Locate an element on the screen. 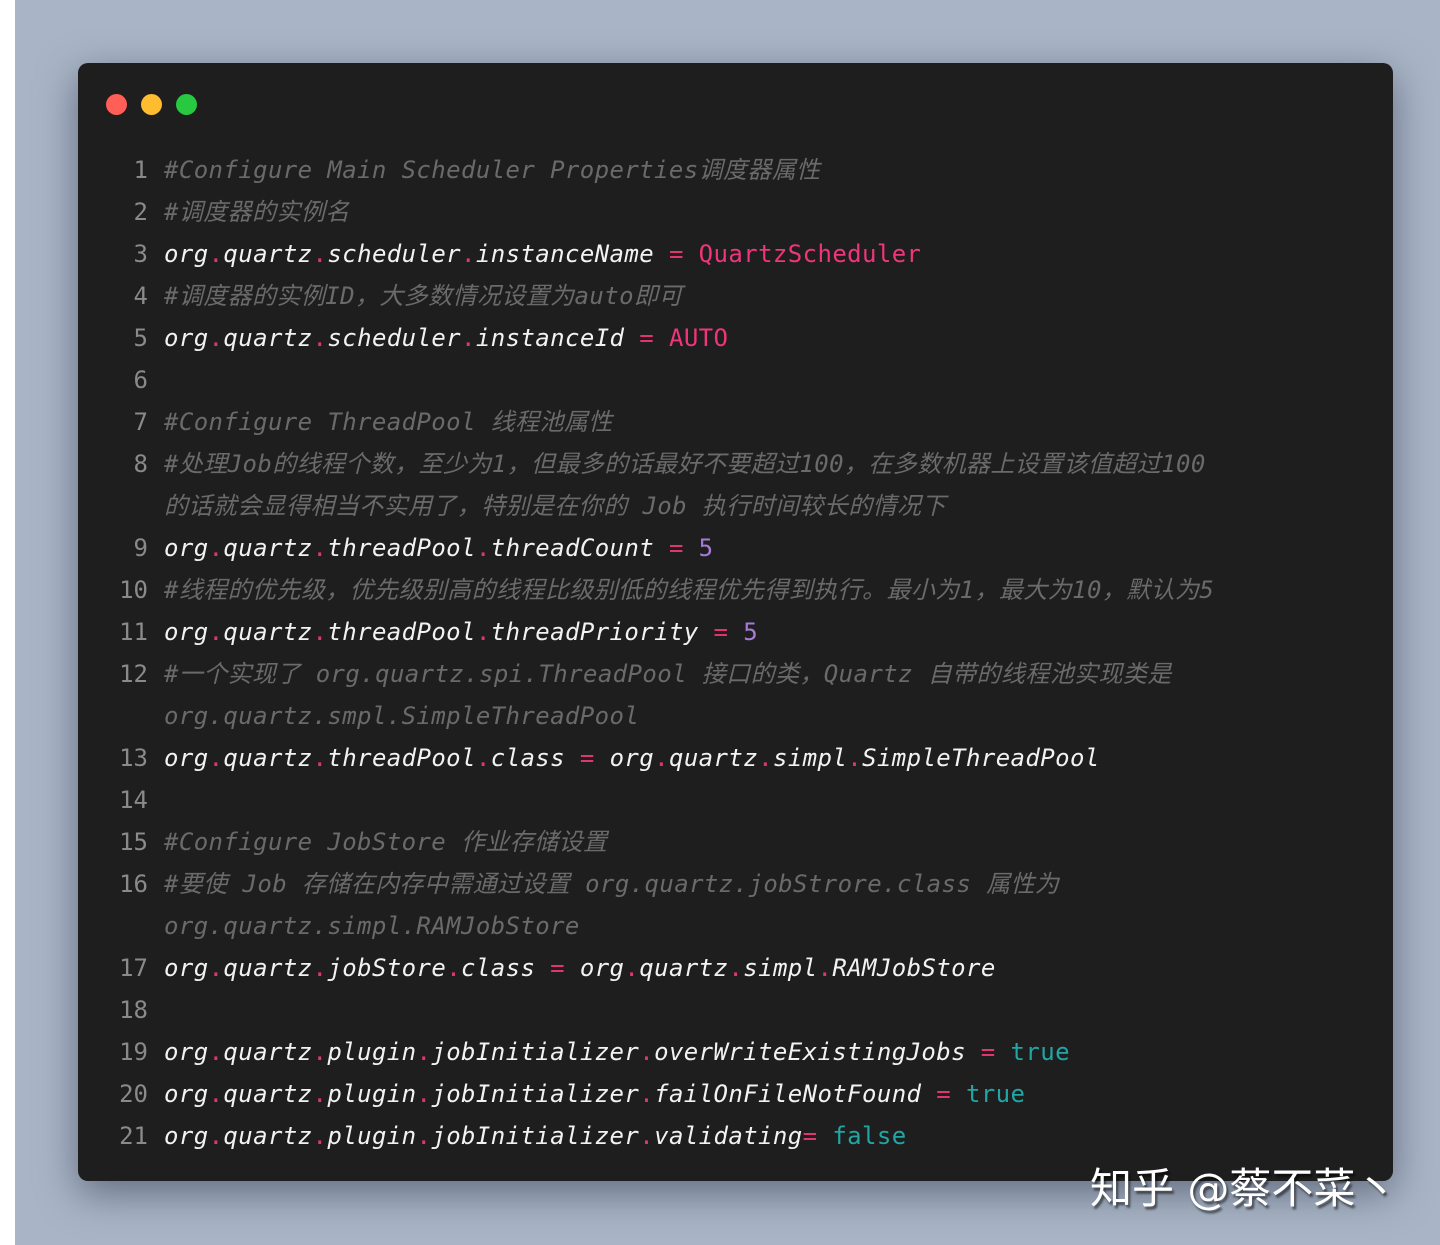  property-key-part: scheduler is located at coordinates (394, 254).